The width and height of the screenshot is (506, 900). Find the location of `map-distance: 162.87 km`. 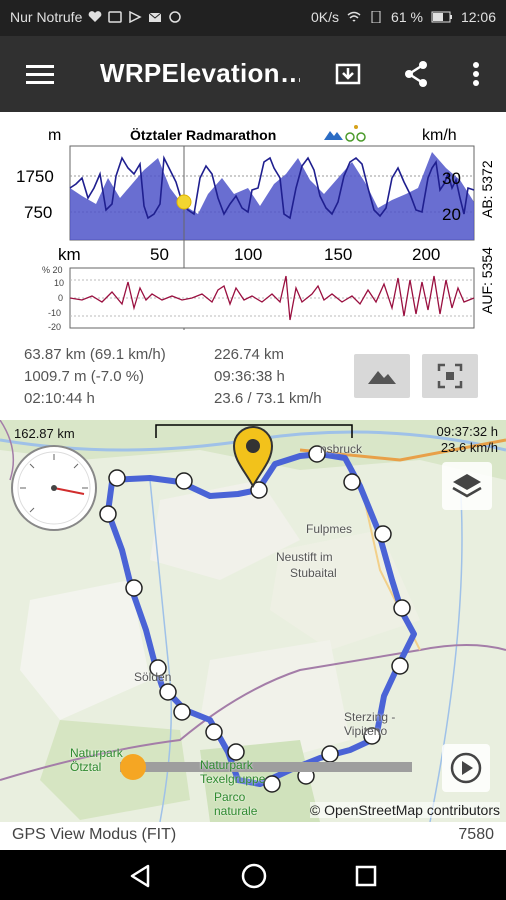

map-distance: 162.87 km is located at coordinates (44, 433).